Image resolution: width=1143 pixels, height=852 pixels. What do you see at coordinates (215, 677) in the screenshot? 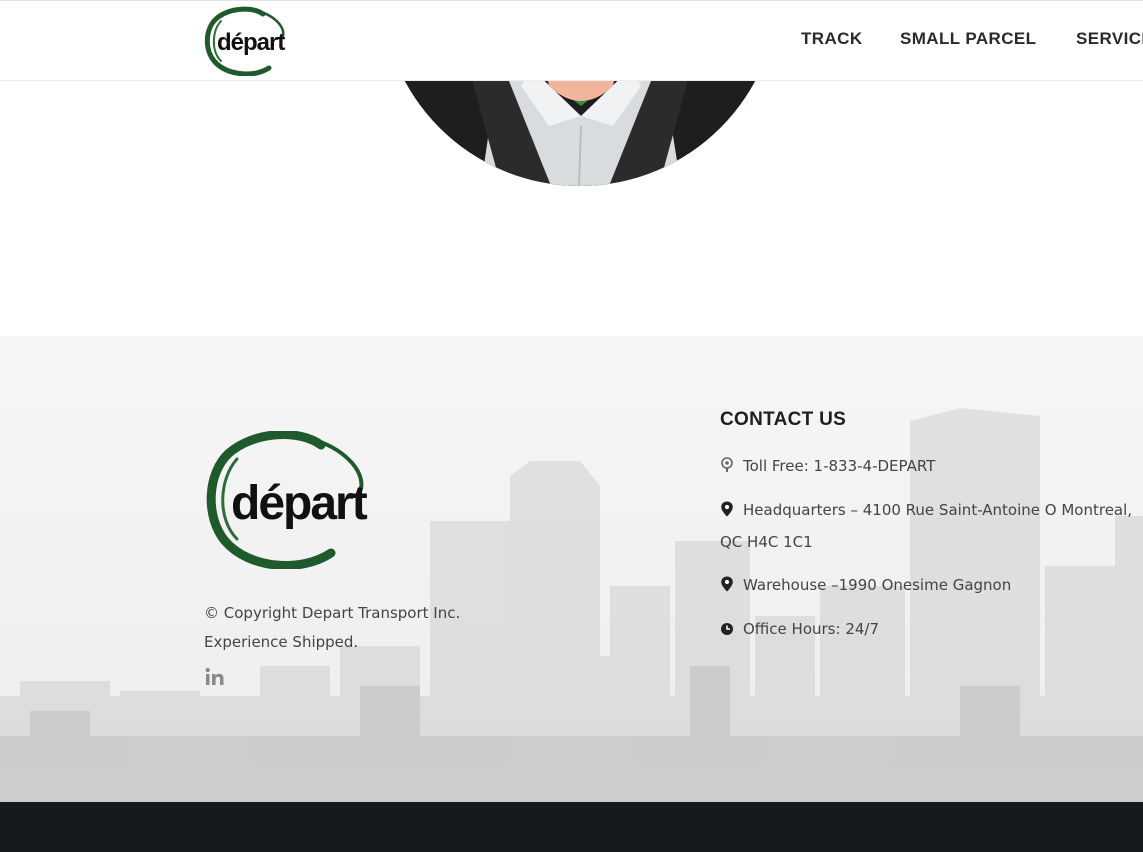
I see `linkedin-icon` at bounding box center [215, 677].